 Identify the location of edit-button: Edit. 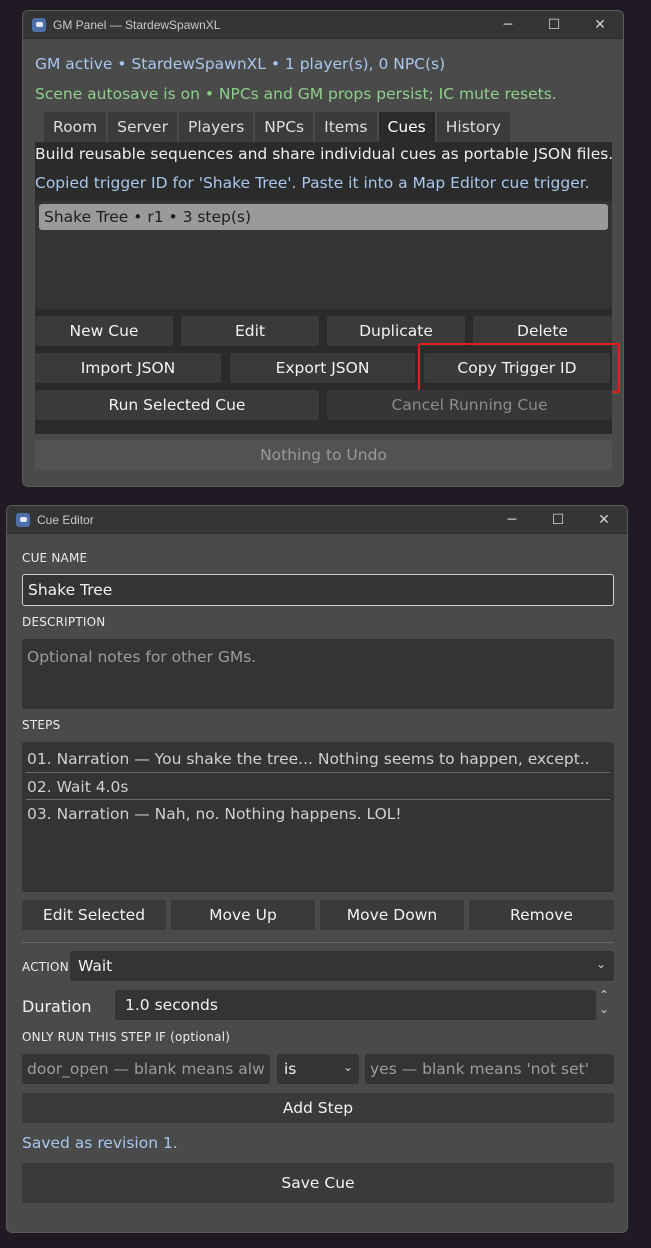
(250, 331).